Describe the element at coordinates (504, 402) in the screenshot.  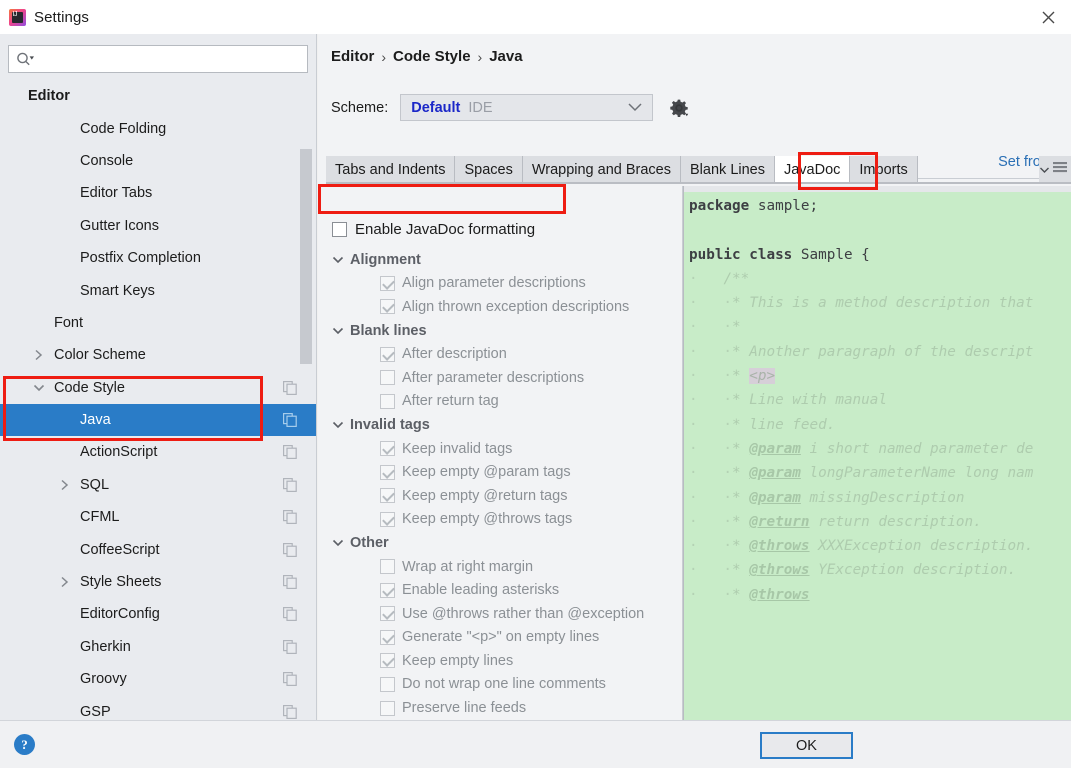
I see `option-after-return-tag: After return tag` at that location.